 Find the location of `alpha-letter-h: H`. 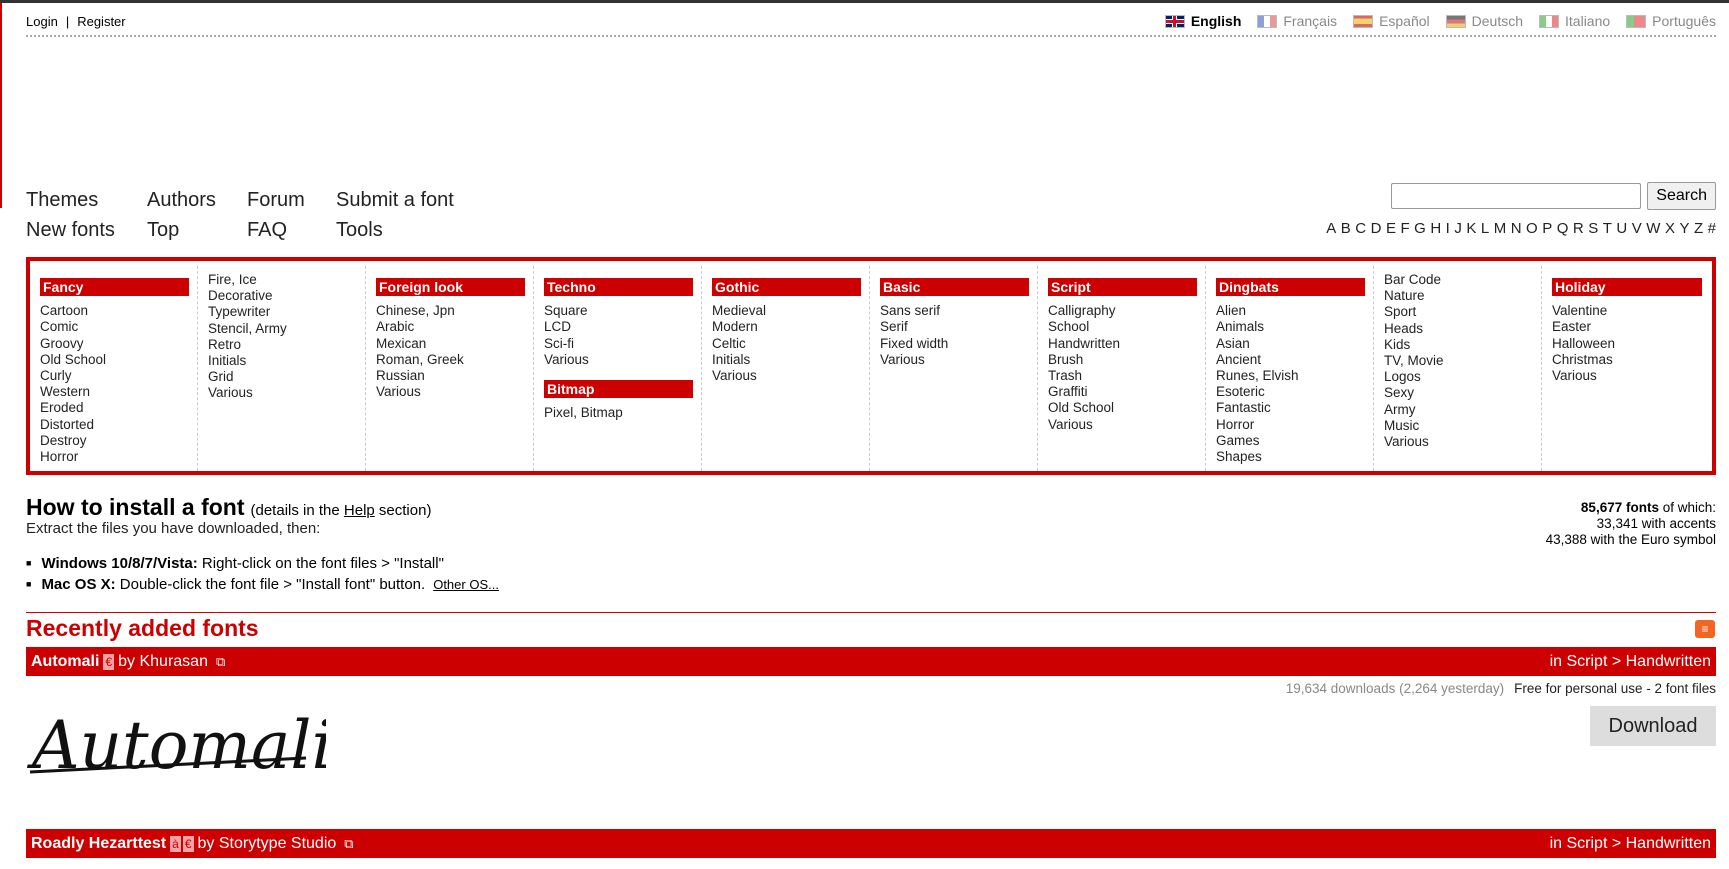

alpha-letter-h: H is located at coordinates (1435, 228).